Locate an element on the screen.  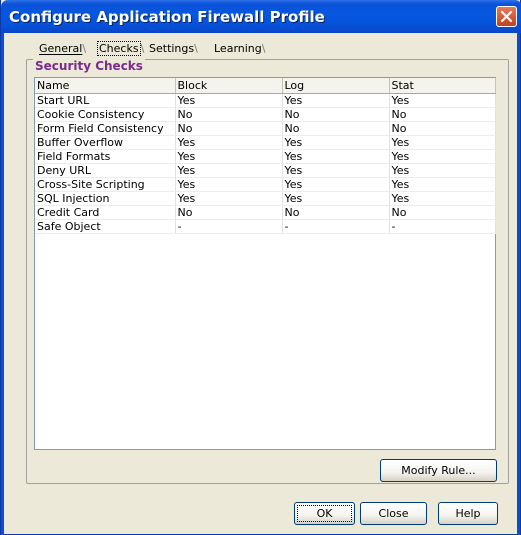
close-window-button is located at coordinates (506, 16).